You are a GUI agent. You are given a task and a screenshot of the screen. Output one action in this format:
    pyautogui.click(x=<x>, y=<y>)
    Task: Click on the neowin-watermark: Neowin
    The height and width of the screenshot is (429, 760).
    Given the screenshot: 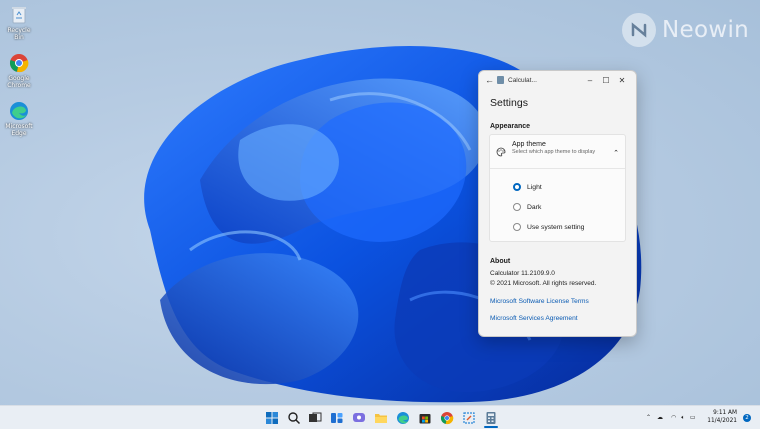 What is the action you would take?
    pyautogui.click(x=685, y=30)
    